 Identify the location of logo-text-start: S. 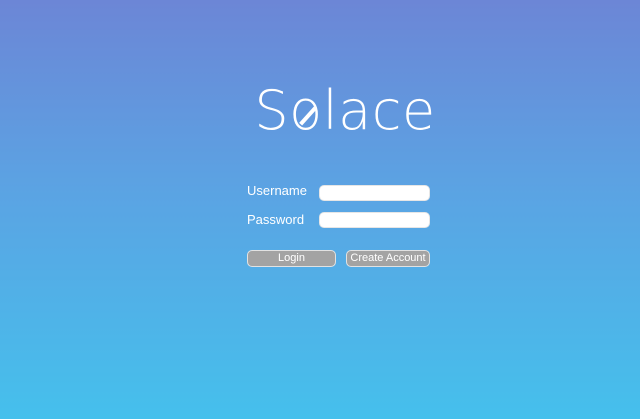
(272, 110).